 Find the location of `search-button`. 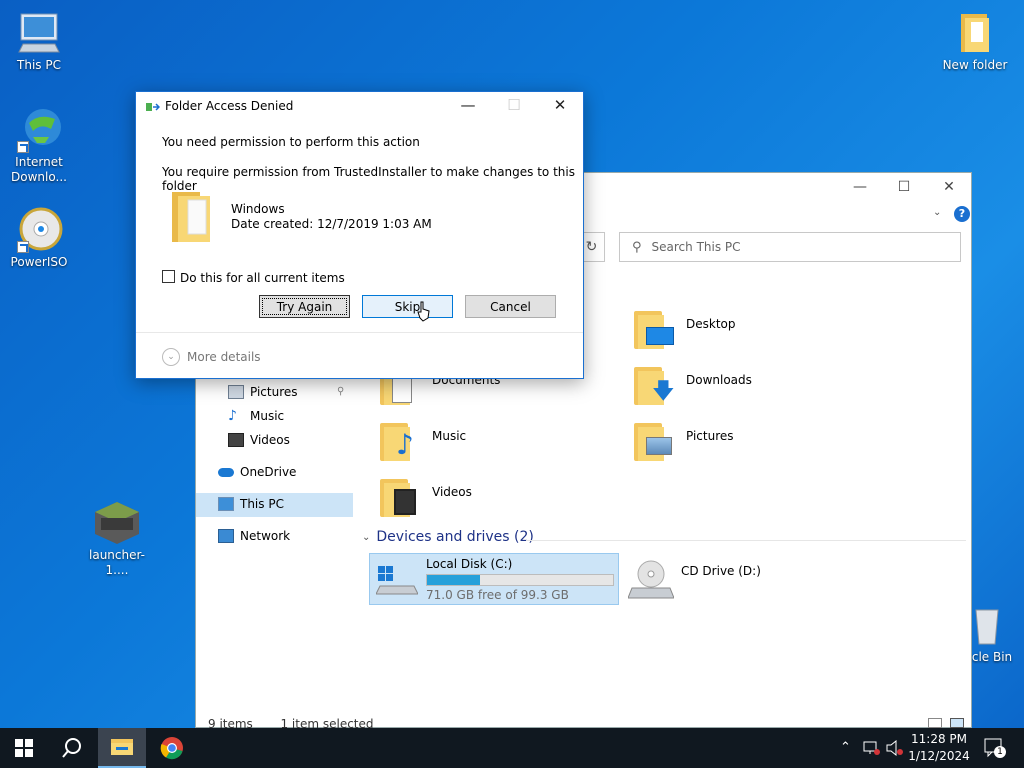

search-button is located at coordinates (72, 748).